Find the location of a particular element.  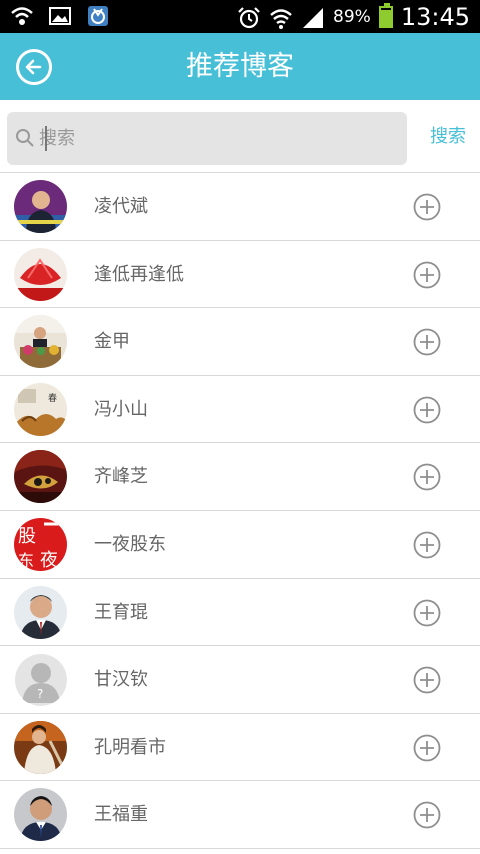

text-cursor is located at coordinates (46, 138).